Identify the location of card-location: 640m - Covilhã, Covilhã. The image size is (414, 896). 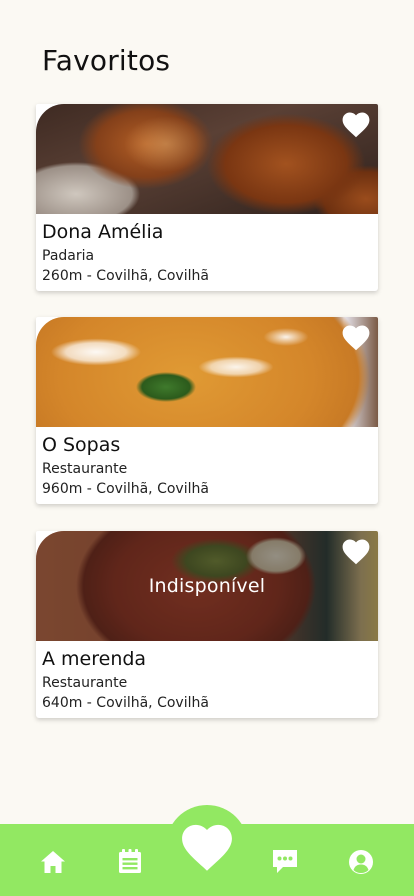
(125, 703).